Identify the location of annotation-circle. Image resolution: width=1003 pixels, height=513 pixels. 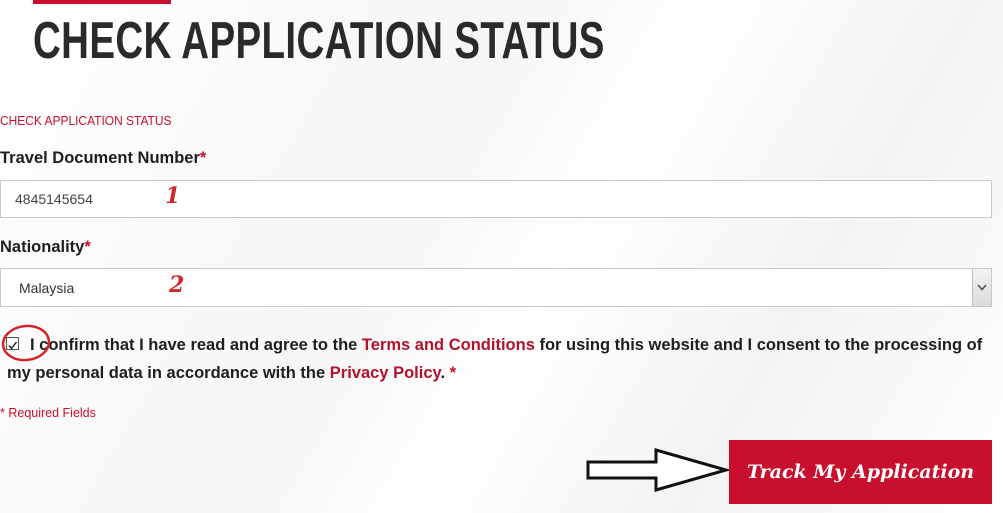
(26, 343).